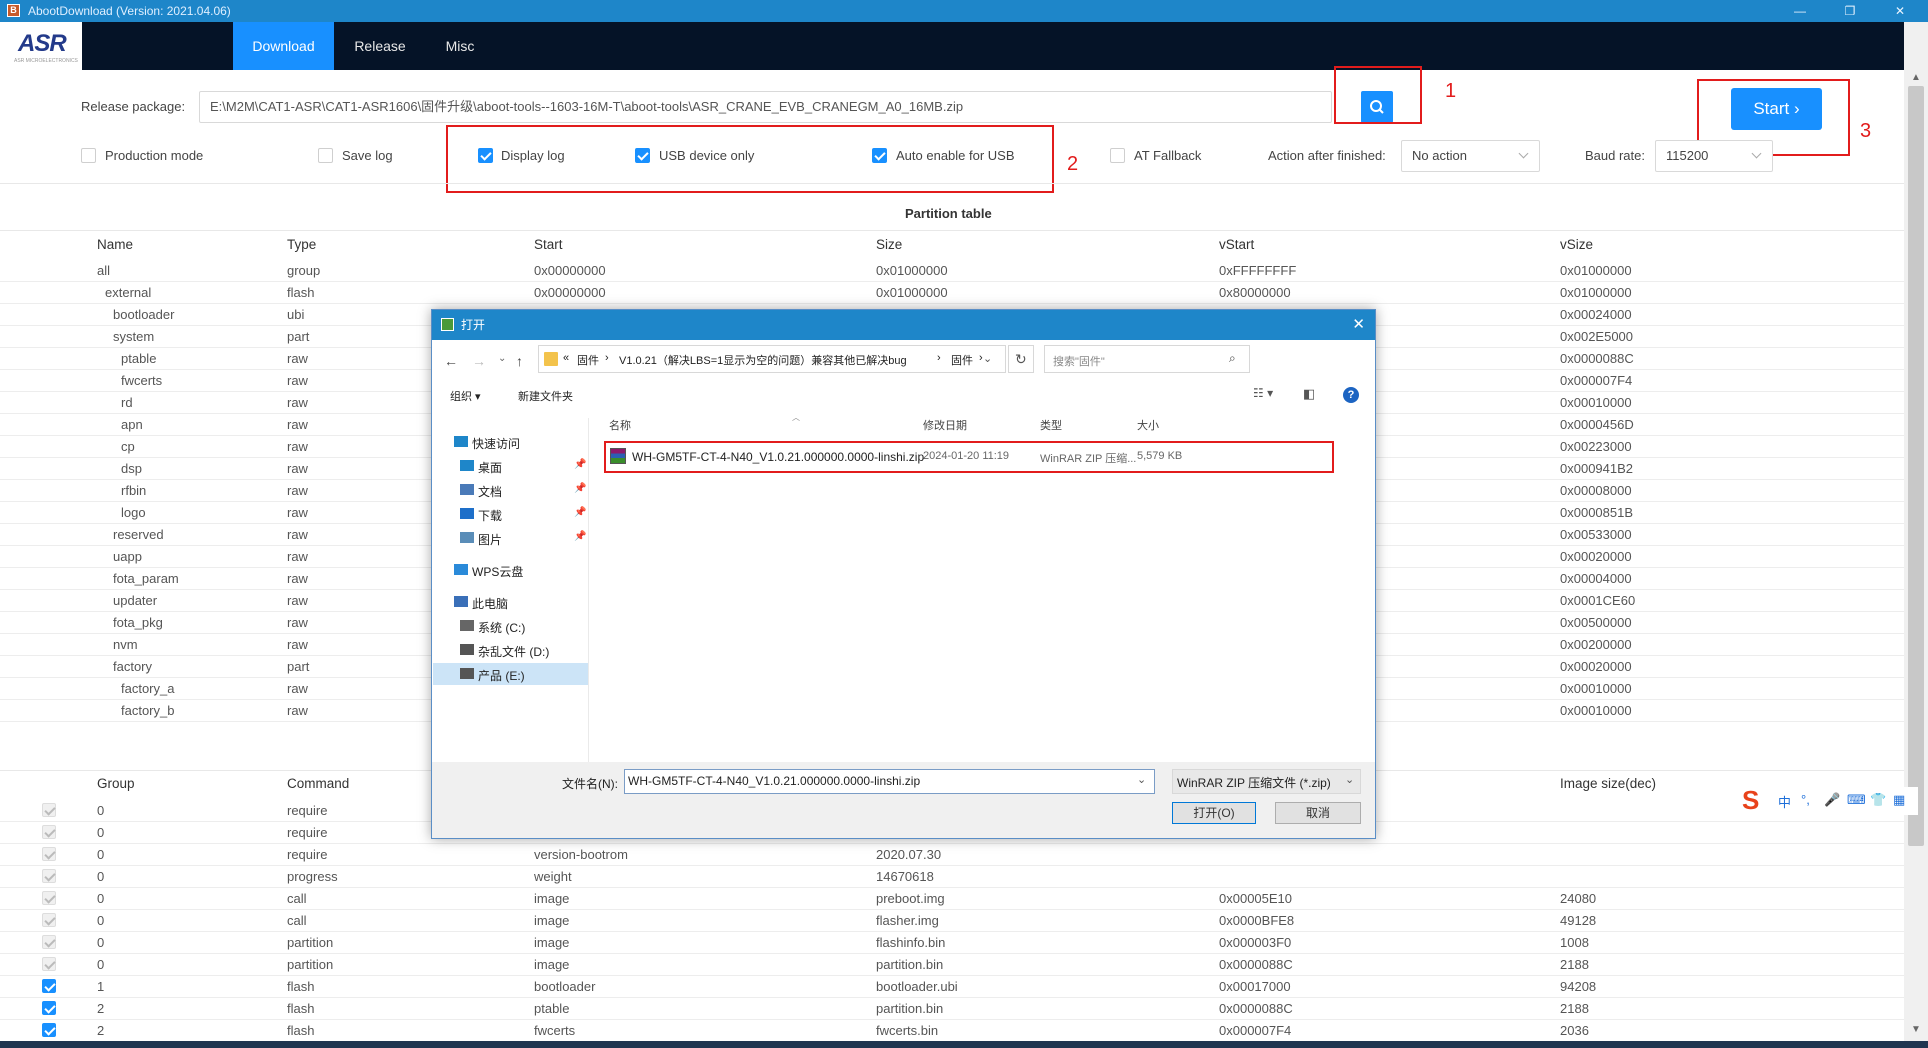 The height and width of the screenshot is (1048, 1928). What do you see at coordinates (467, 537) in the screenshot?
I see `picture-icon` at bounding box center [467, 537].